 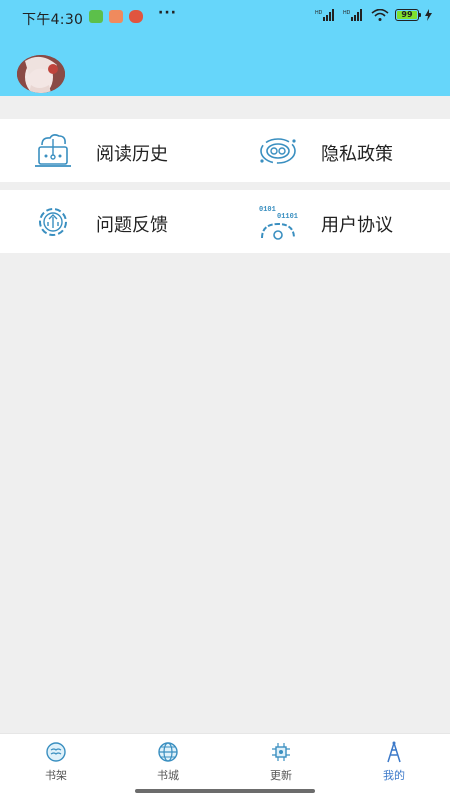 What do you see at coordinates (352, 15) in the screenshot?
I see `signal-2-icon: HD` at bounding box center [352, 15].